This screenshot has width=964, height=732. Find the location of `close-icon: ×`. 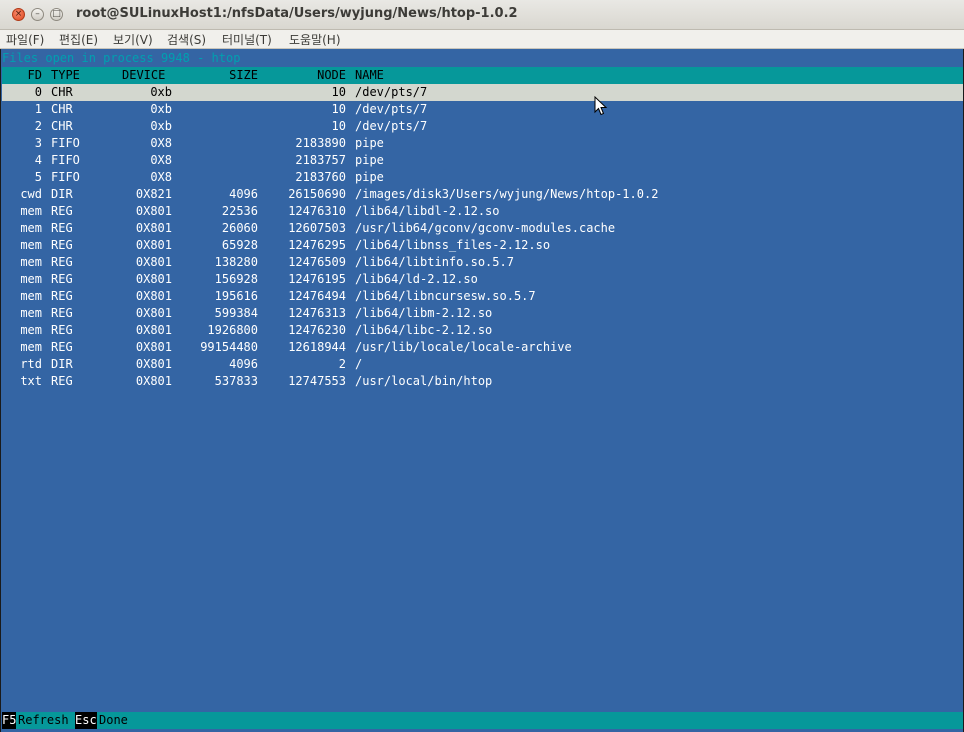

close-icon: × is located at coordinates (18, 14).